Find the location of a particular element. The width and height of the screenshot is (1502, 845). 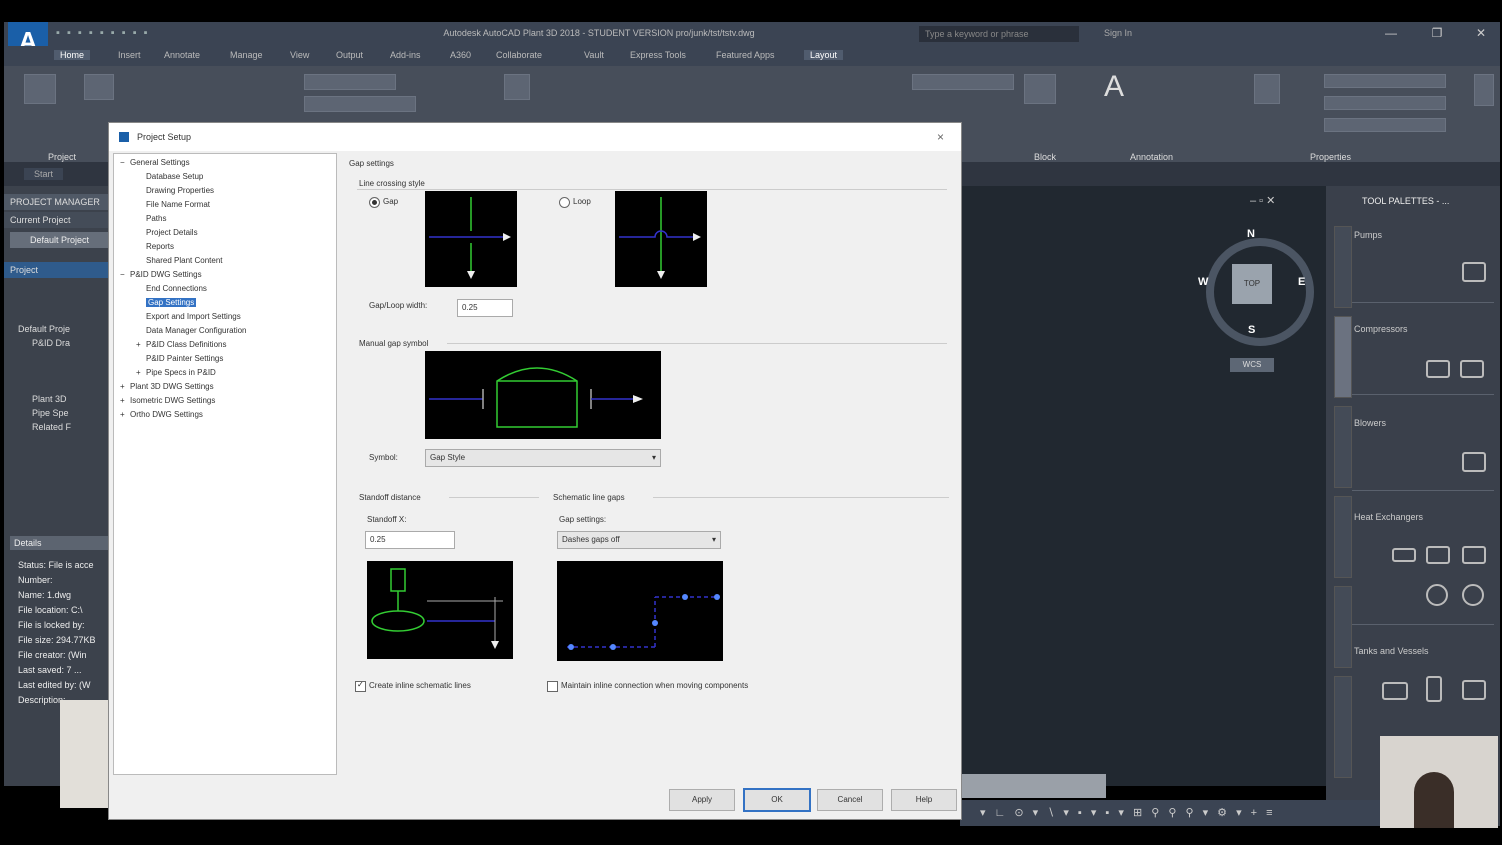

symbol-dropdown: Gap Style ▾ is located at coordinates (543, 458).